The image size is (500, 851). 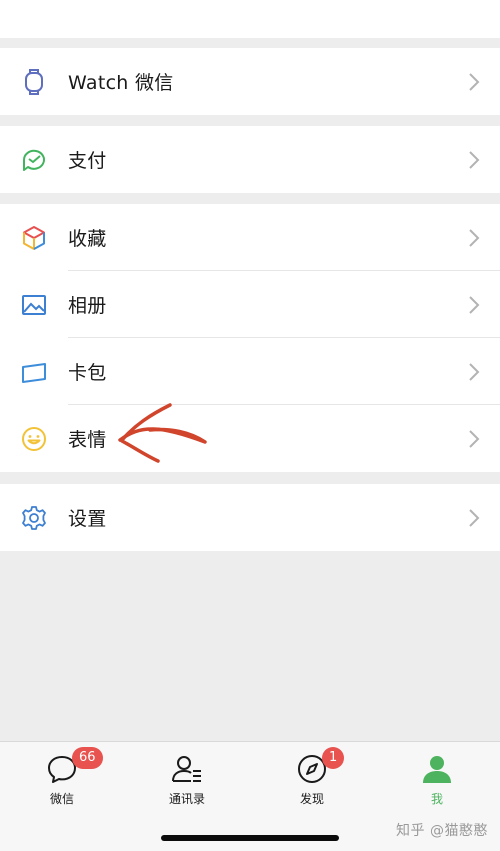 What do you see at coordinates (250, 304) in the screenshot?
I see `menu-item-album: 相册` at bounding box center [250, 304].